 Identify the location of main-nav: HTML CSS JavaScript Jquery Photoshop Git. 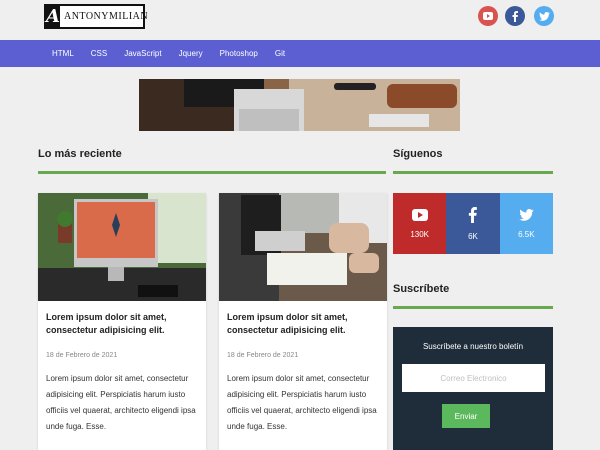
(300, 53).